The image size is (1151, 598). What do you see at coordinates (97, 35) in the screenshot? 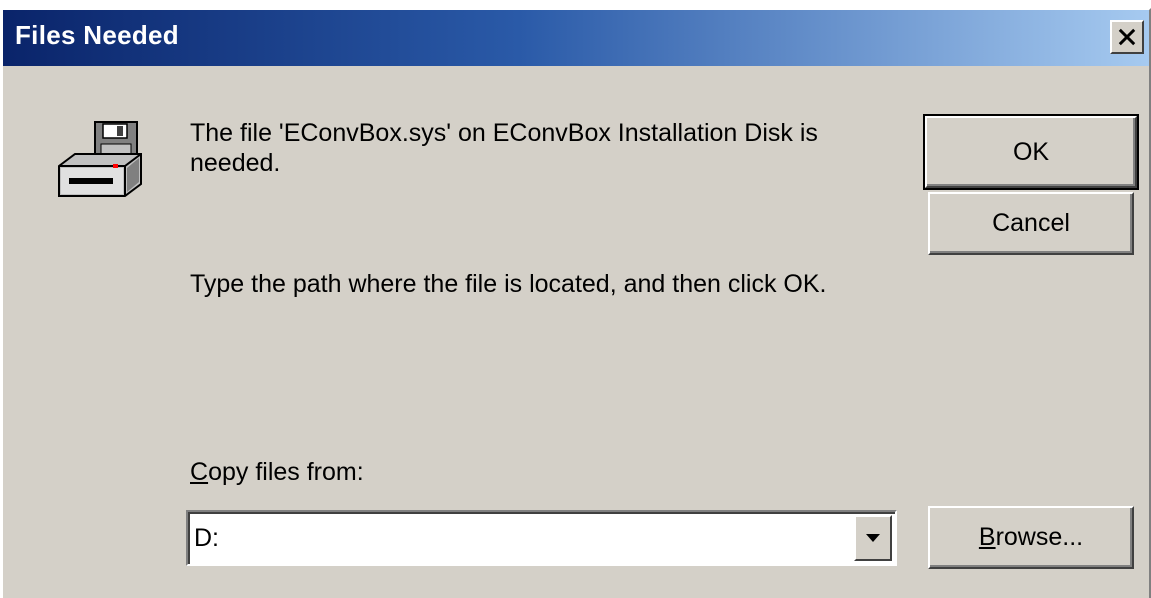
I see `dialog-title: Files Needed` at bounding box center [97, 35].